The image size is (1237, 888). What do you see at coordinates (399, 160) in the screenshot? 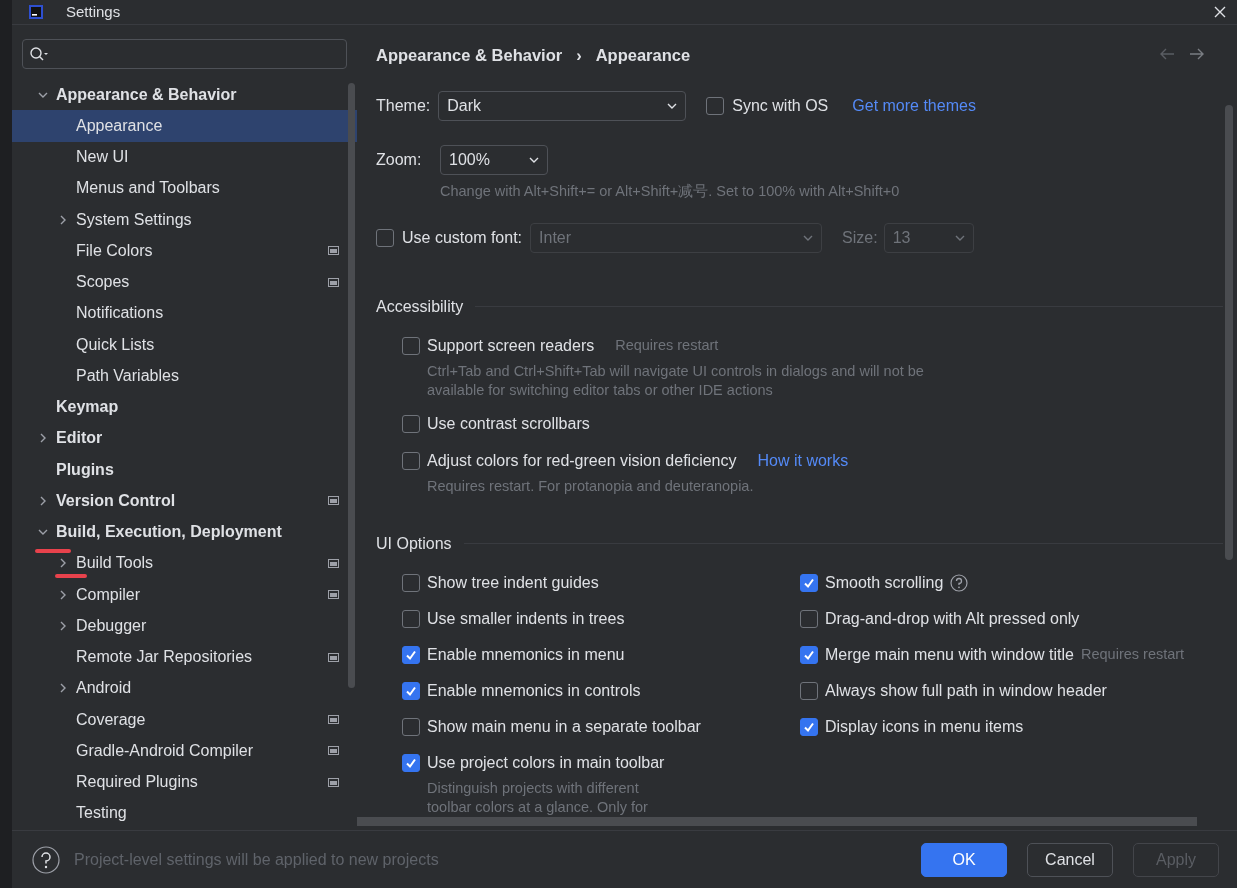
I see `field-label: Zoom:` at bounding box center [399, 160].